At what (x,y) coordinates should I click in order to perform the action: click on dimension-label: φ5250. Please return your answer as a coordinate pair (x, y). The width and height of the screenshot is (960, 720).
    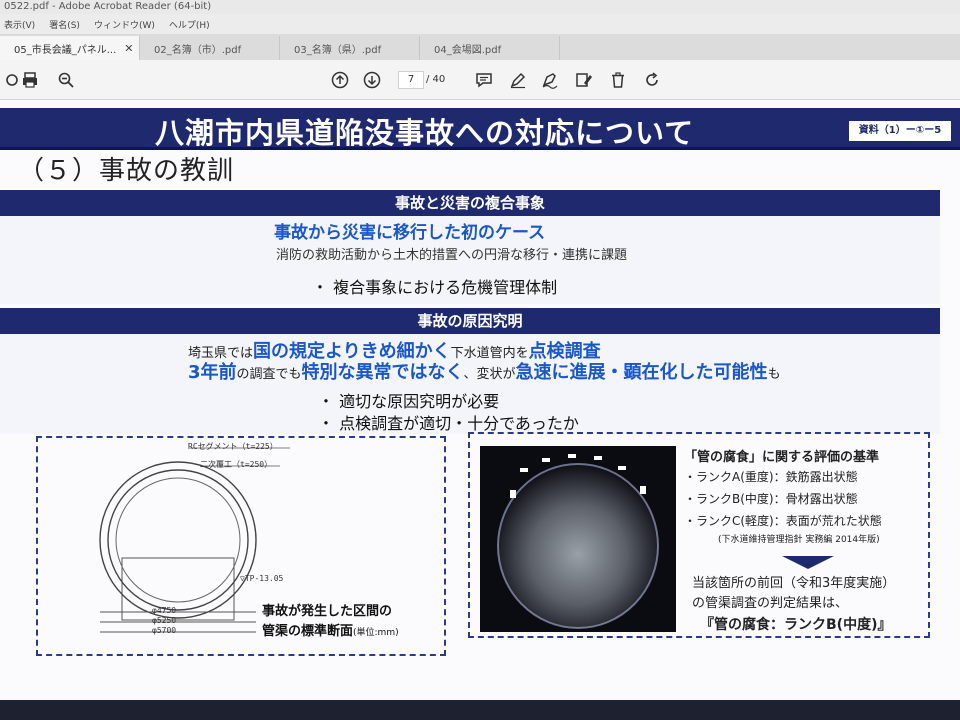
    Looking at the image, I should click on (164, 620).